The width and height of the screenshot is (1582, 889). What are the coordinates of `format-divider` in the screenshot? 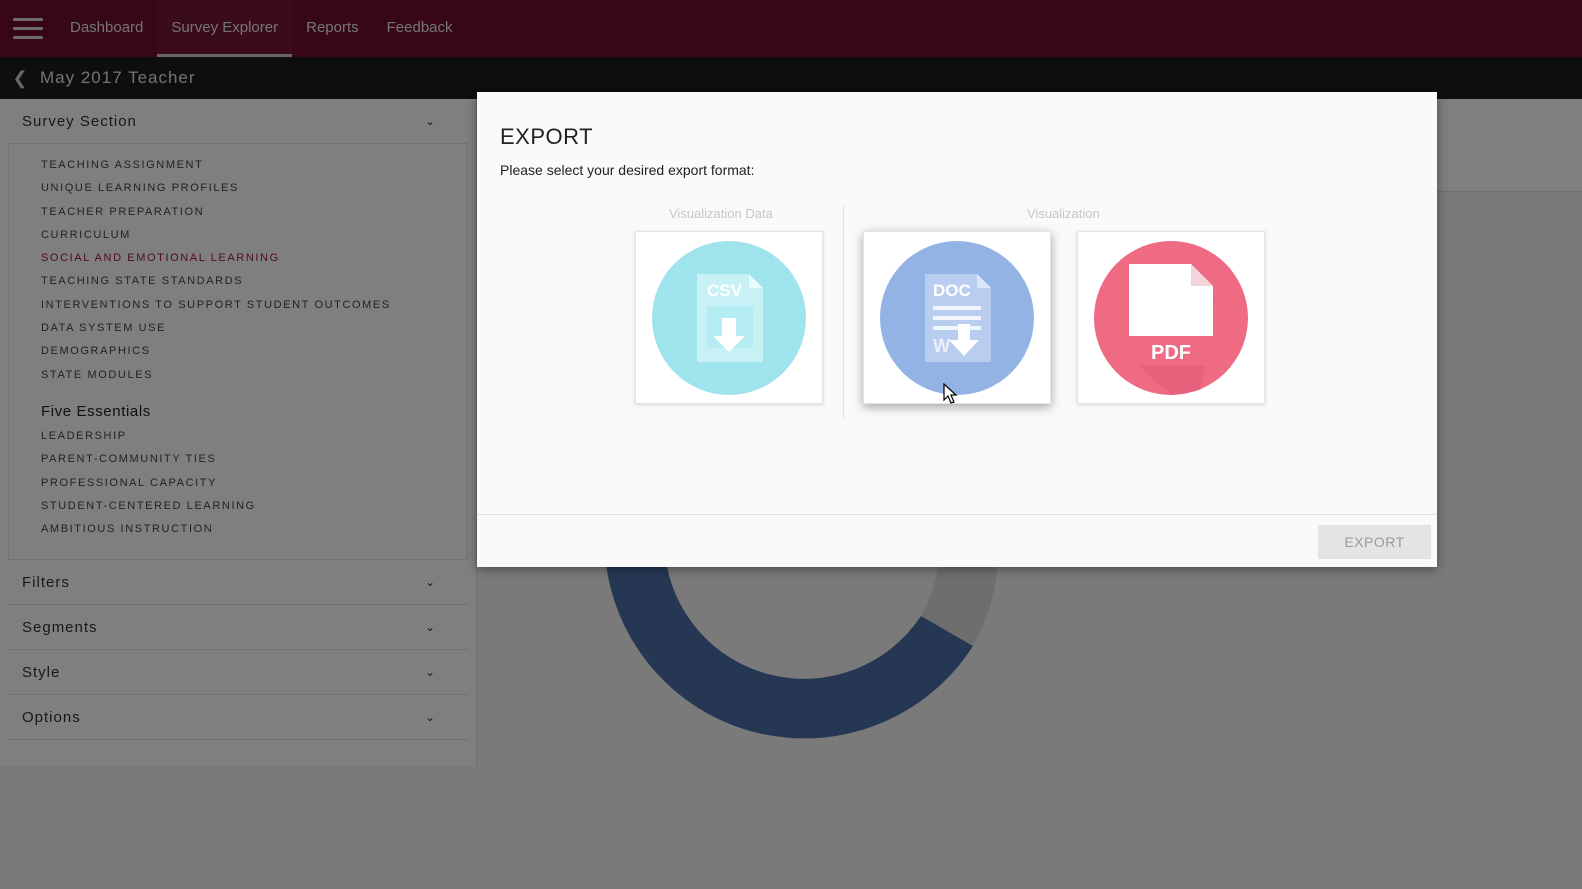 It's located at (843, 311).